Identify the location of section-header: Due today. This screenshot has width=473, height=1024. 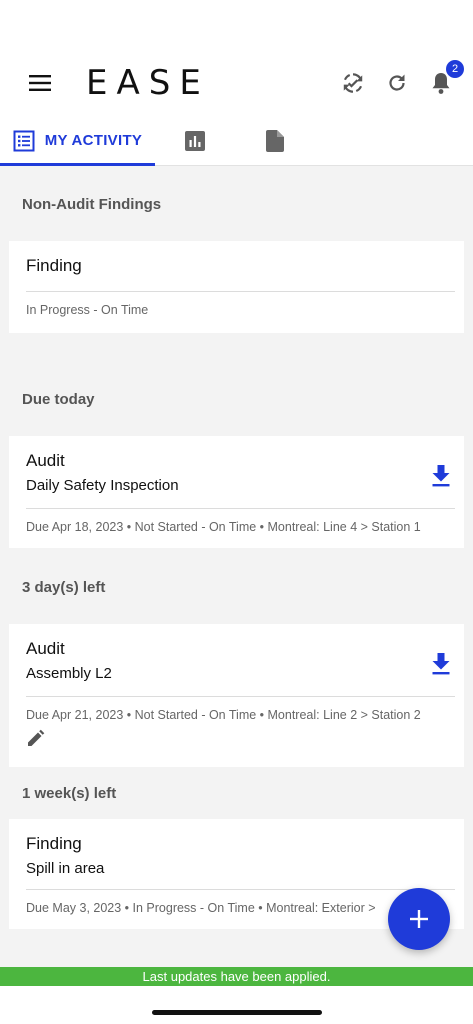
(58, 399).